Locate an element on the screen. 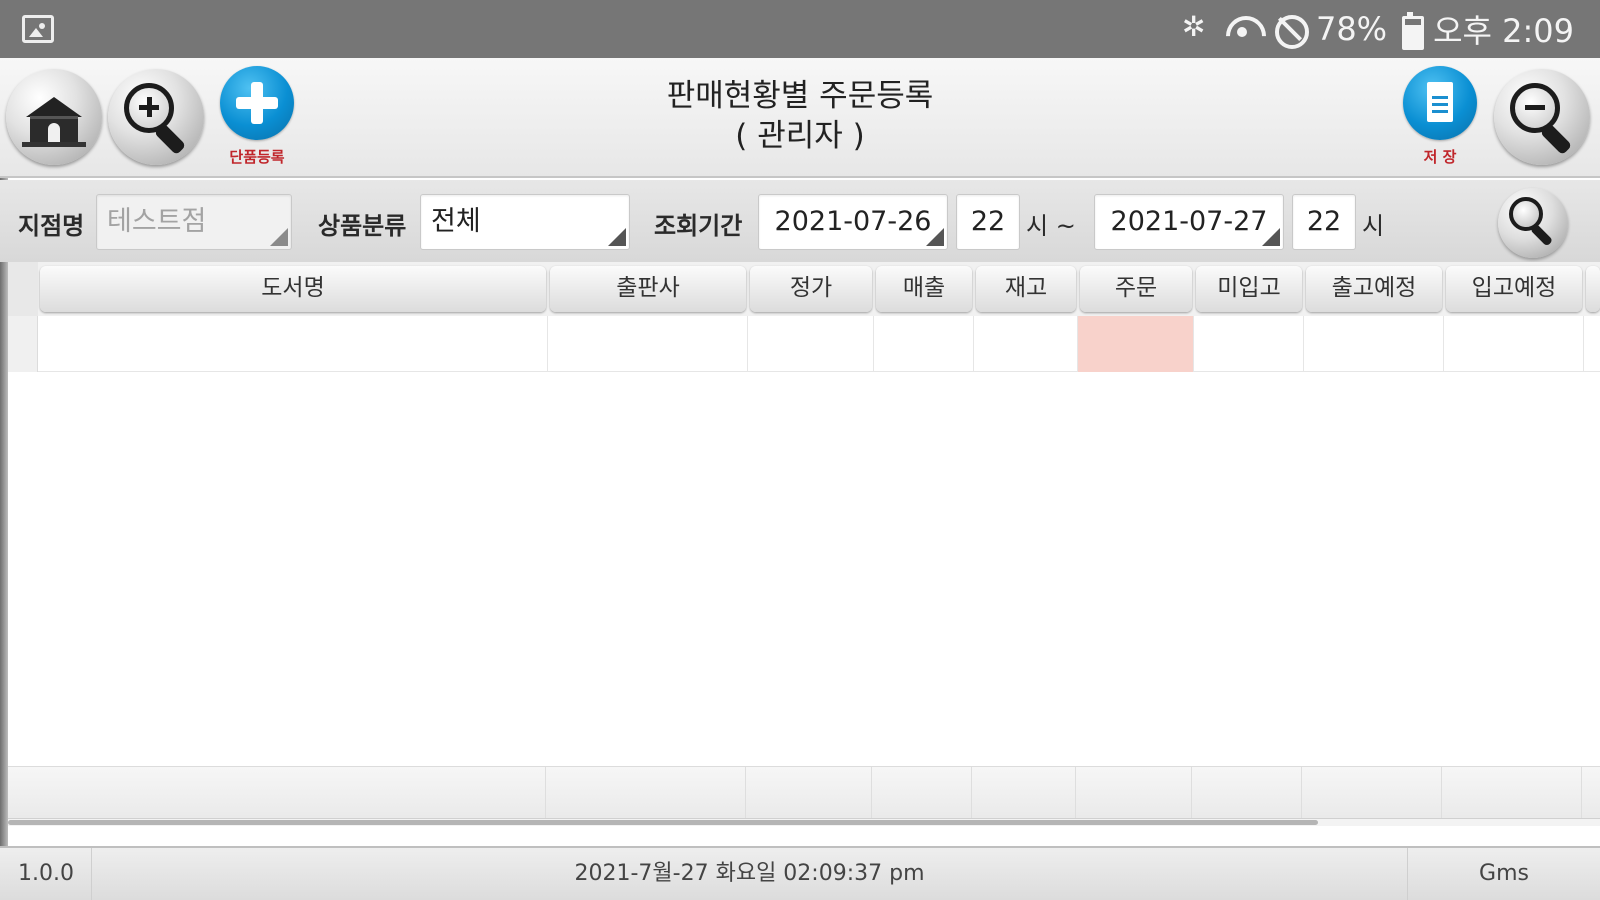 The width and height of the screenshot is (1600, 900). current-datetime: 2021-7월-27 화요일 02:09:37 pm is located at coordinates (750, 874).